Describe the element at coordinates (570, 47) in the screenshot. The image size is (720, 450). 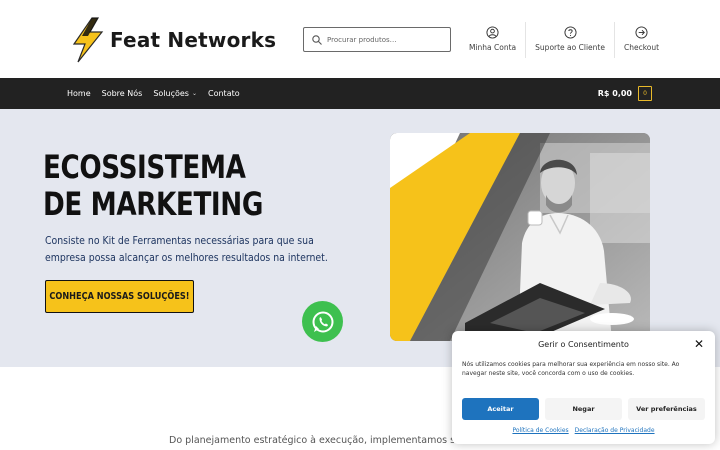
I see `support-label: Suporte ao Cliente` at that location.